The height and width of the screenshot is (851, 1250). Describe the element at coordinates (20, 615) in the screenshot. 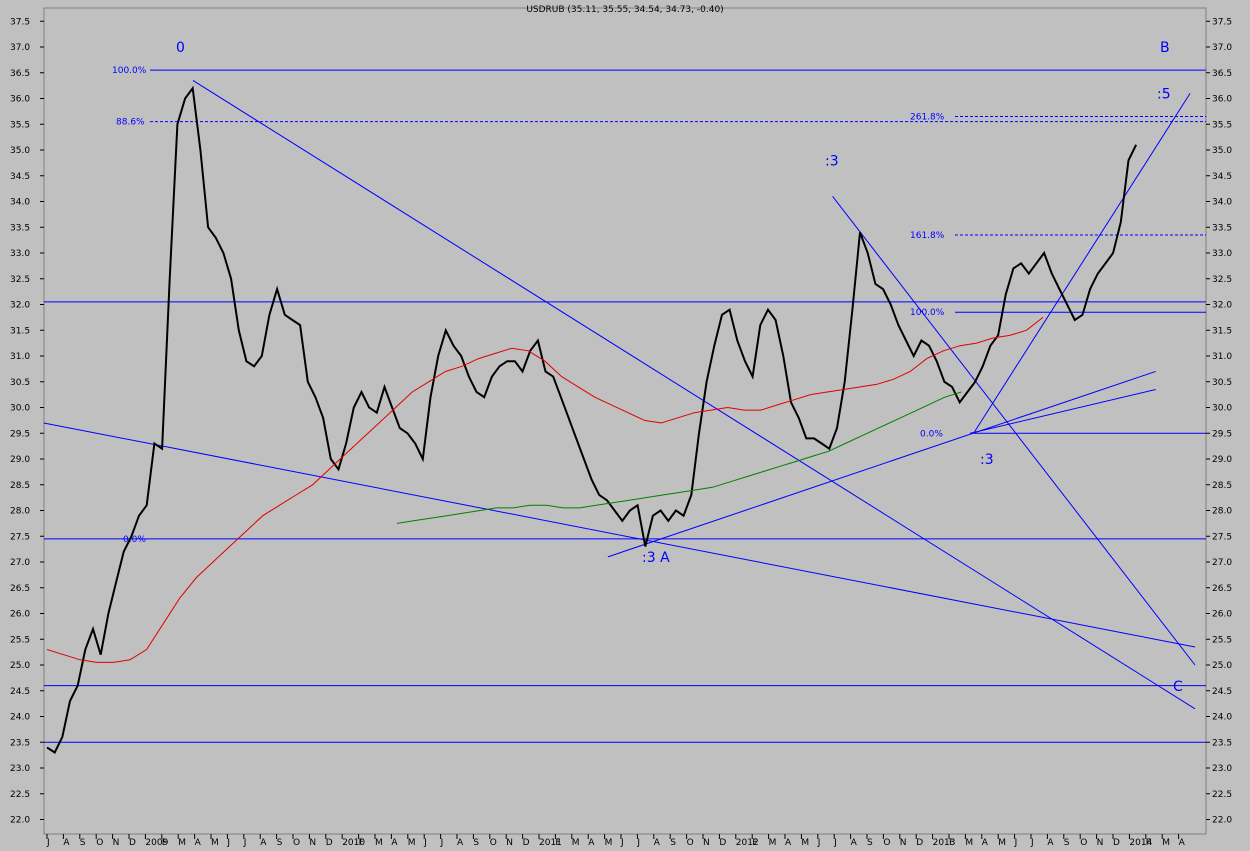

I see `y-tick-label-left: 26.0` at that location.